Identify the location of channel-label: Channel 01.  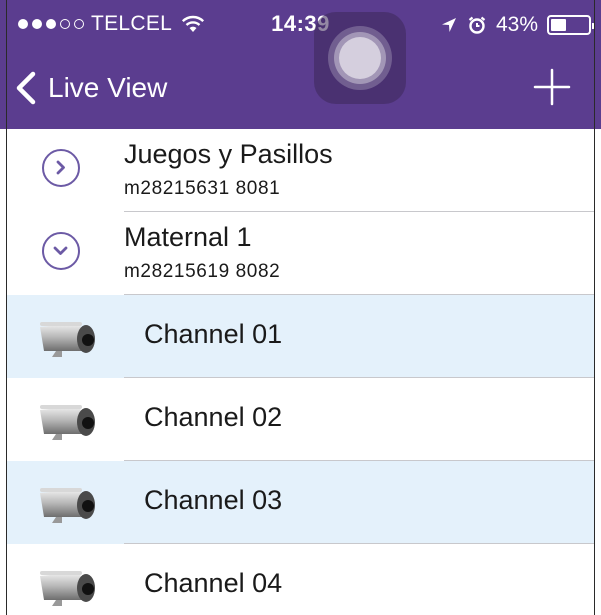
(213, 334).